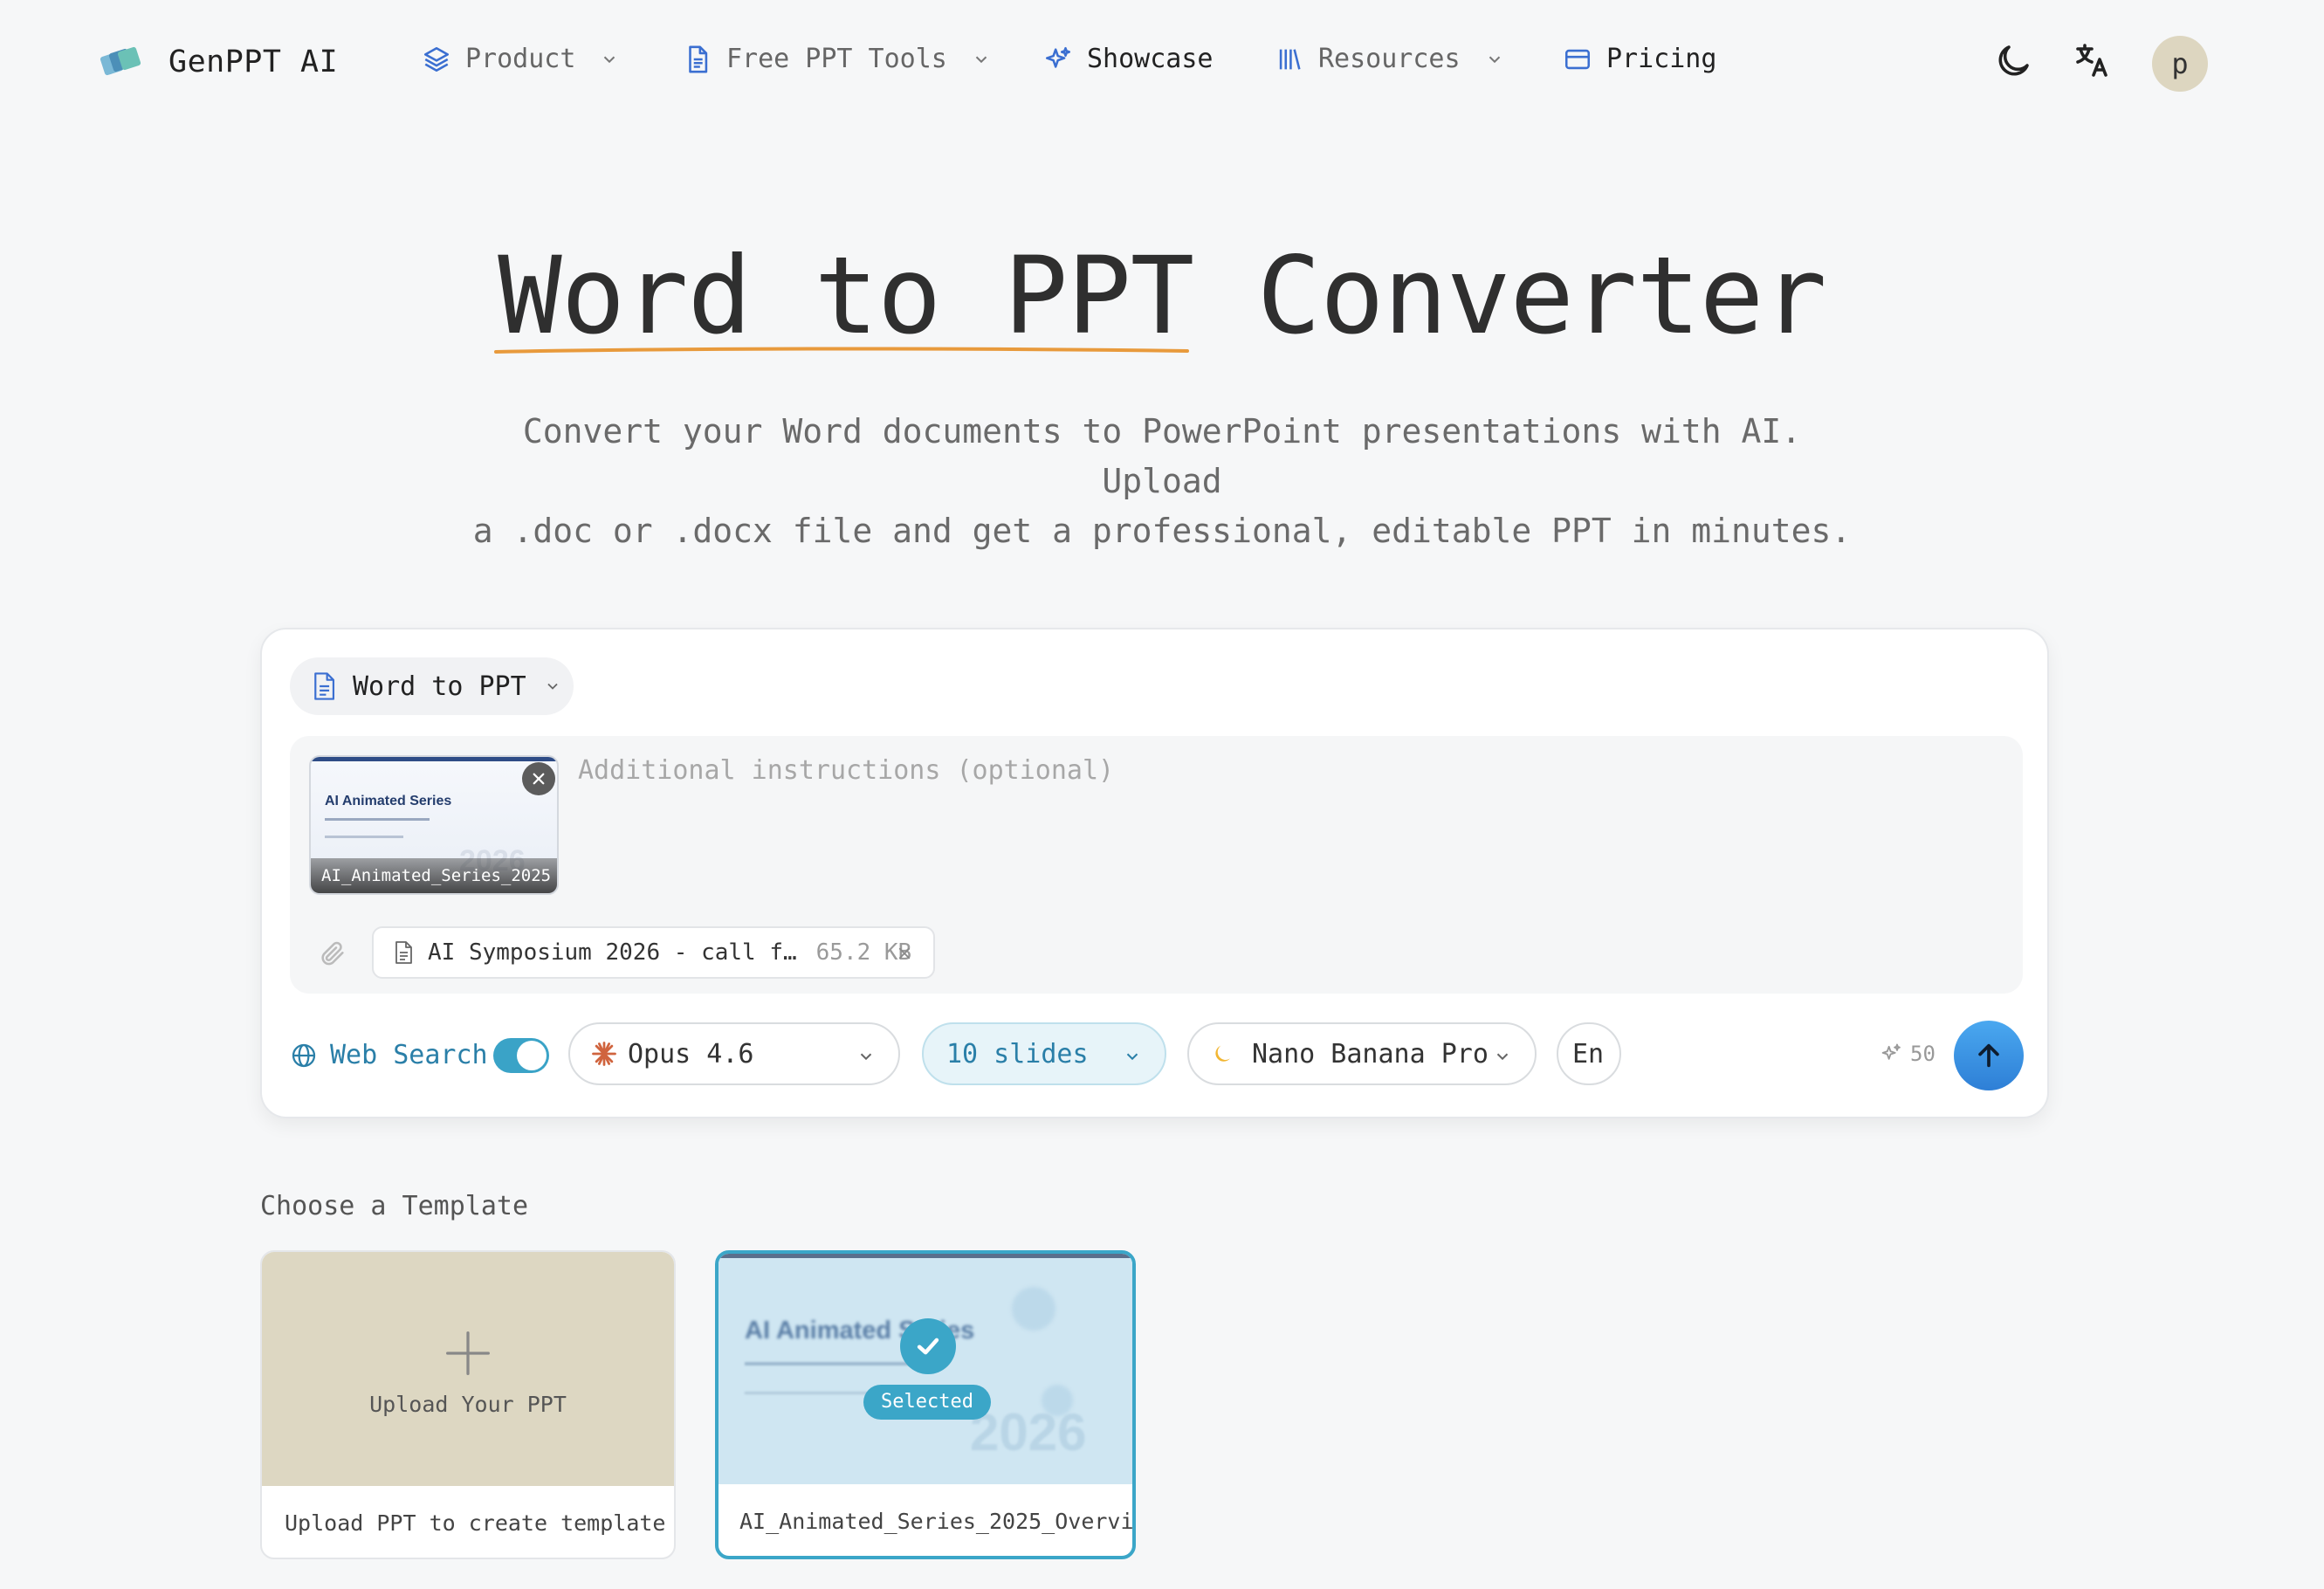 This screenshot has height=1589, width=2324. Describe the element at coordinates (1018, 1054) in the screenshot. I see `slides-count-value: 10 slides` at that location.